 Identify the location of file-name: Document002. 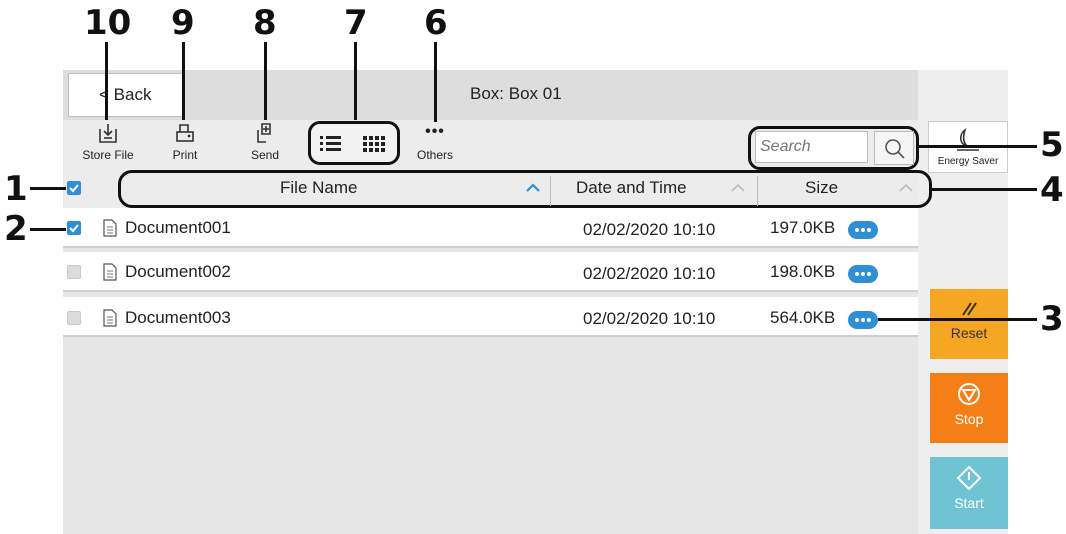
(178, 271).